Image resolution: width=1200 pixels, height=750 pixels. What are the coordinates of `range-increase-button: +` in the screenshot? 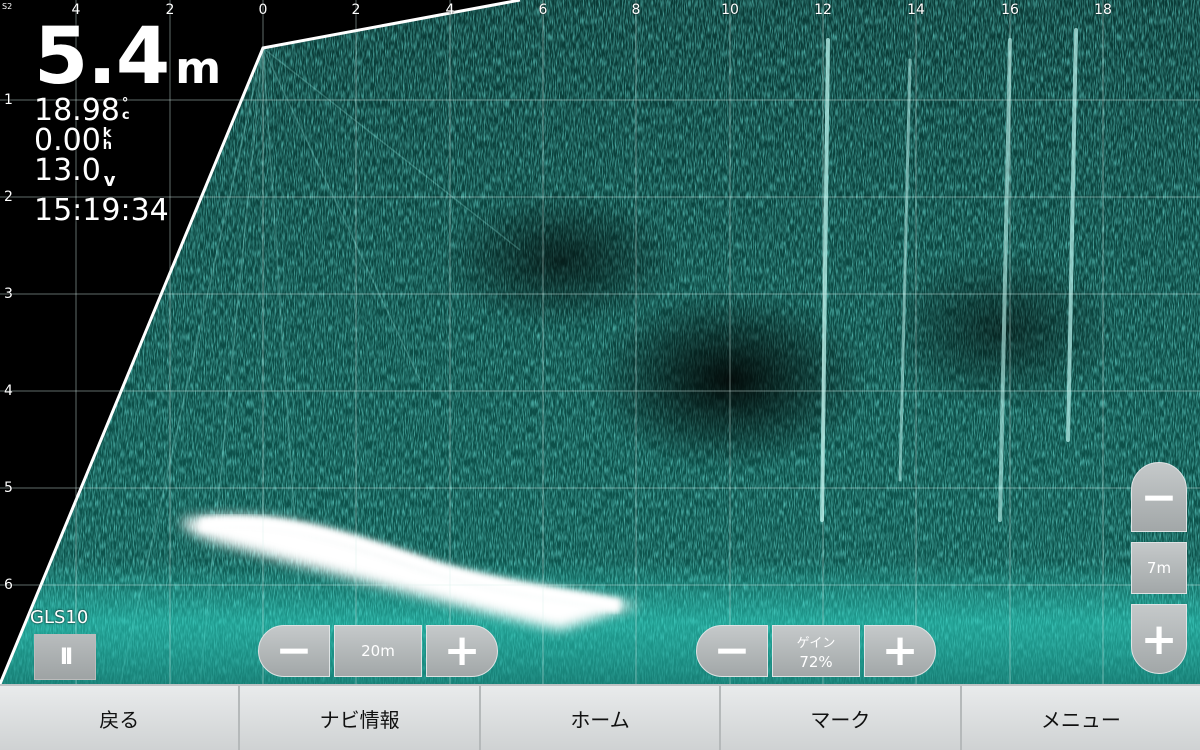 It's located at (462, 651).